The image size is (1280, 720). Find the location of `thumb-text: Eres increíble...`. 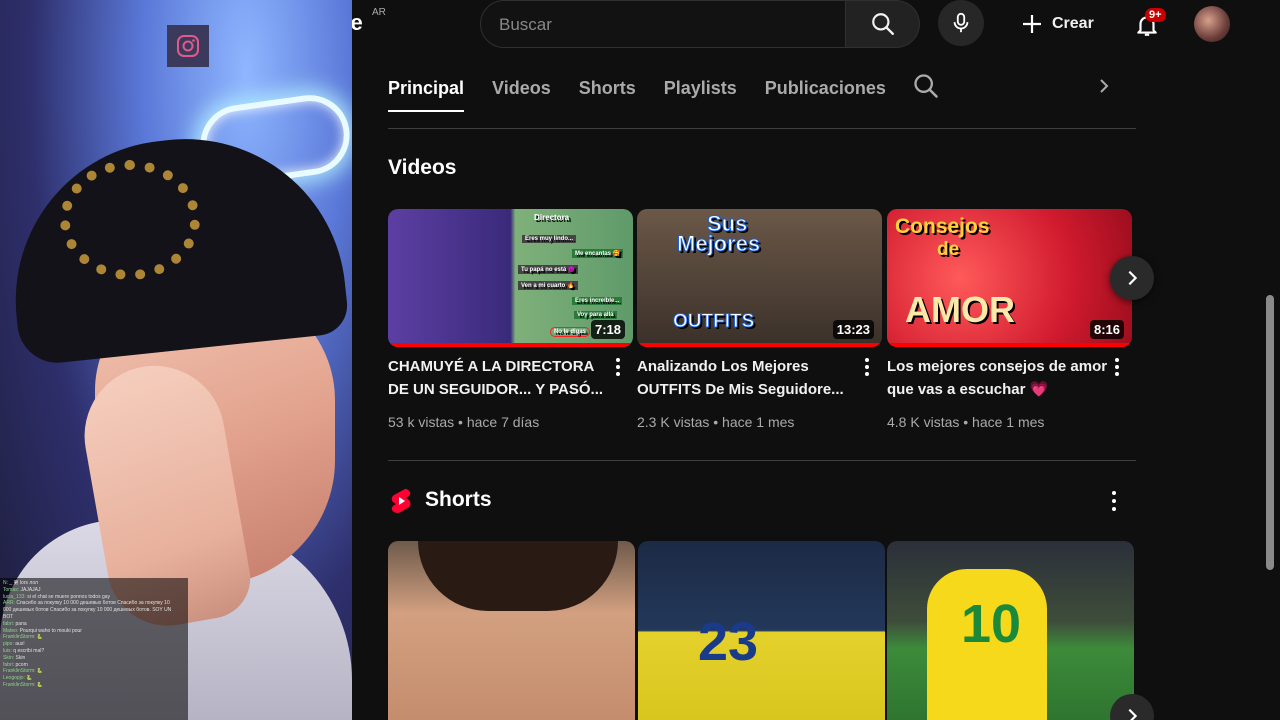

thumb-text: Eres increíble... is located at coordinates (597, 301).